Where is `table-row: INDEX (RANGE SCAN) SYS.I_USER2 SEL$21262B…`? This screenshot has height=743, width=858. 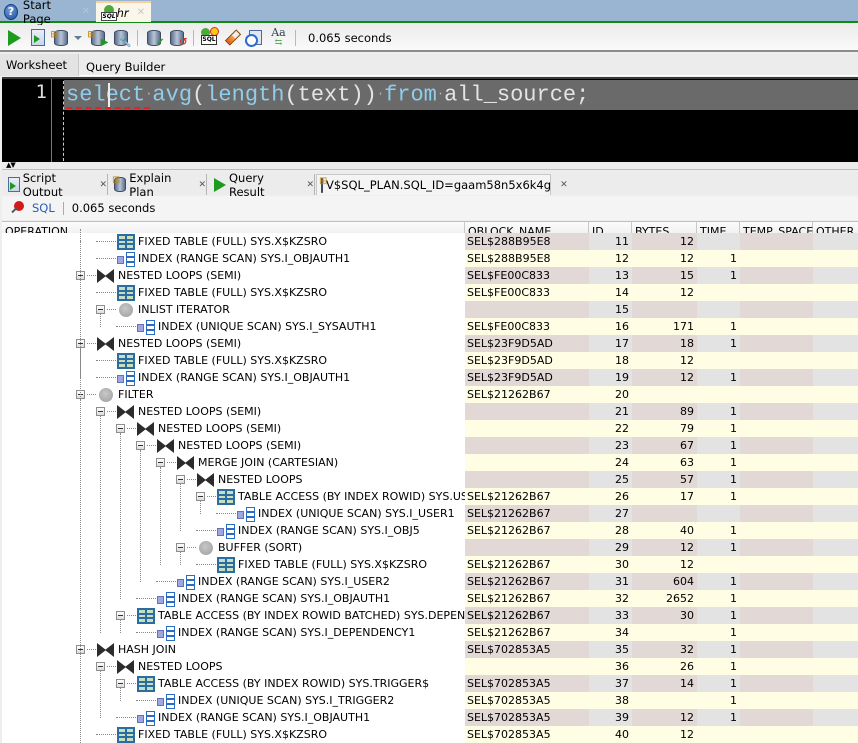 table-row: INDEX (RANGE SCAN) SYS.I_USER2 SEL$21262B… is located at coordinates (430, 581).